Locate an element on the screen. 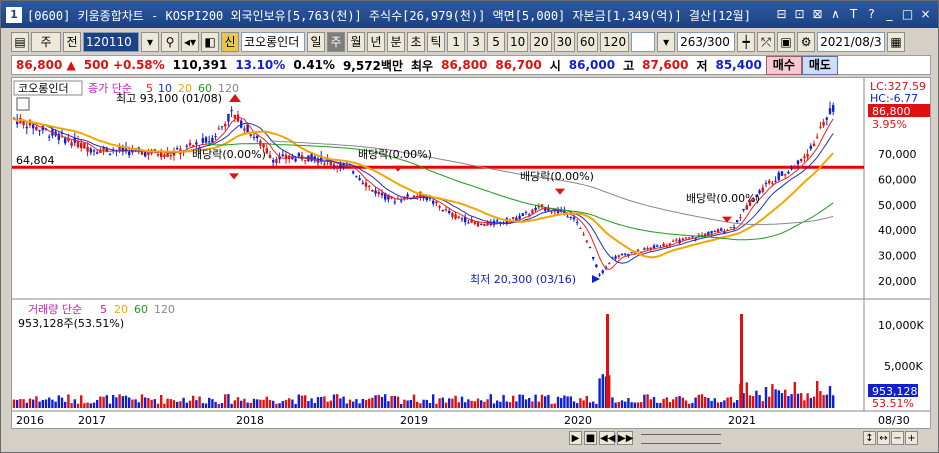 This screenshot has height=453, width=939. period-tick: 틱 is located at coordinates (436, 42).